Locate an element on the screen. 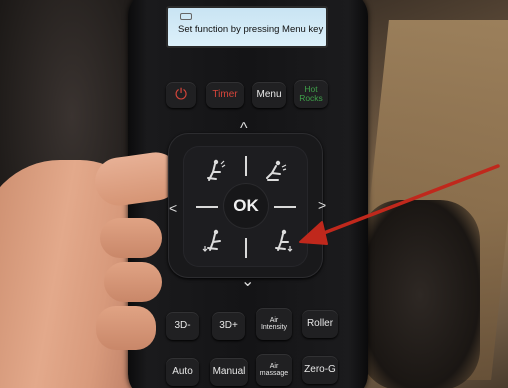 This screenshot has height=388, width=508. recline-back-down-icon is located at coordinates (275, 171).